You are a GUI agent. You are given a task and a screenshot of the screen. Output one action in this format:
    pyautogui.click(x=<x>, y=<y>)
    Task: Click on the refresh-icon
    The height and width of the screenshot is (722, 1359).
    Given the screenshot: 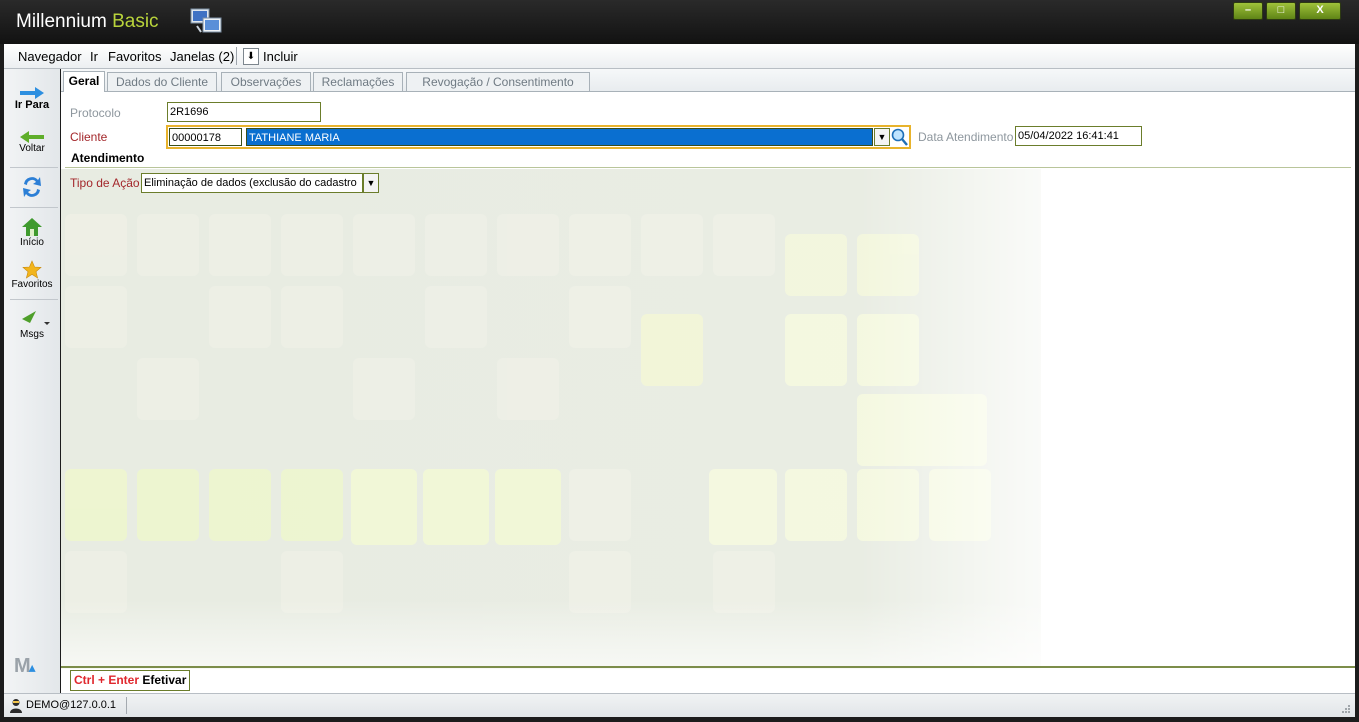 What is the action you would take?
    pyautogui.click(x=32, y=187)
    